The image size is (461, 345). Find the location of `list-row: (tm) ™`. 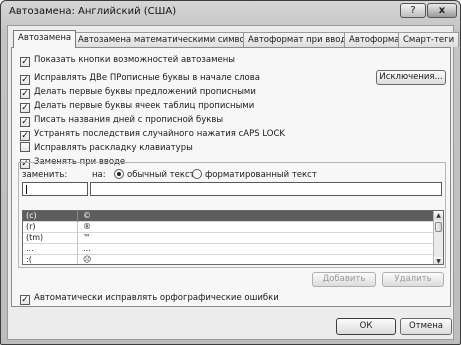

list-row: (tm) ™ is located at coordinates (231, 238).